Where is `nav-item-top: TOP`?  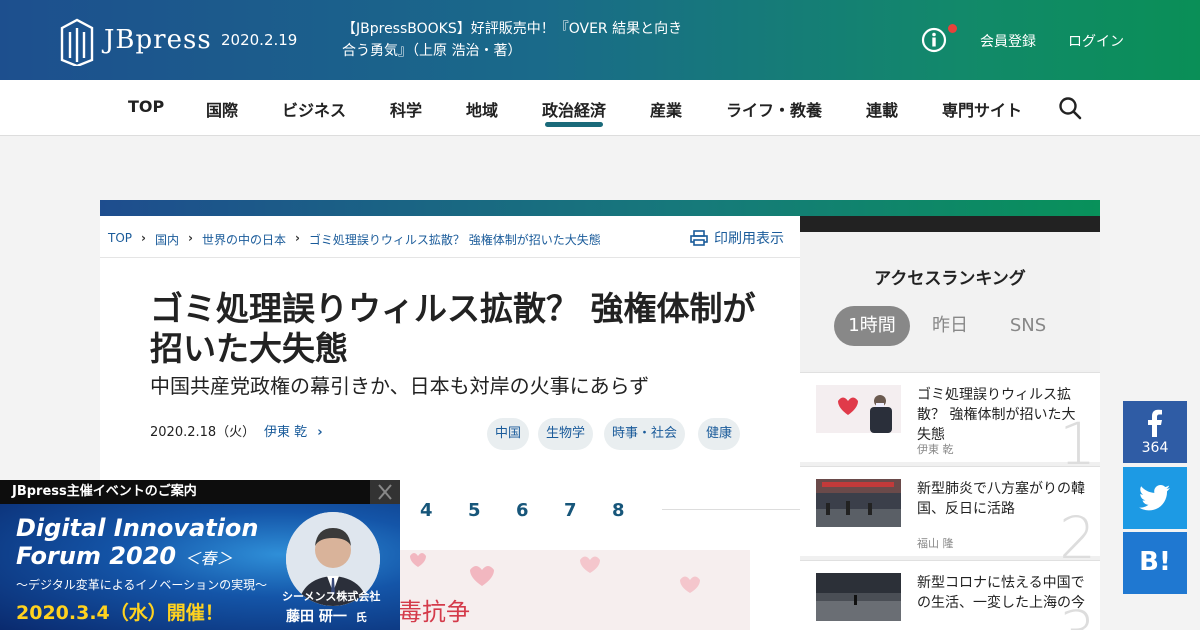
nav-item-top: TOP is located at coordinates (146, 106).